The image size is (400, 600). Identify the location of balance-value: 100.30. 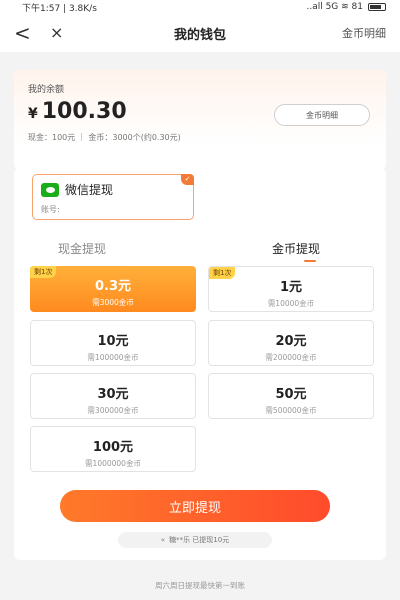
(84, 111).